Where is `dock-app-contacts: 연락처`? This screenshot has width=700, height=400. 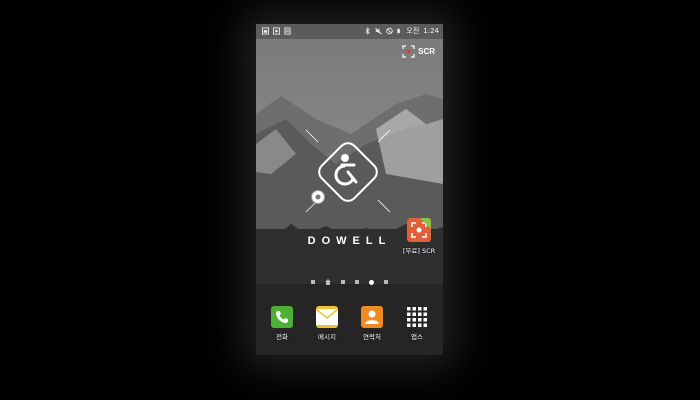 dock-app-contacts: 연락처 is located at coordinates (372, 323).